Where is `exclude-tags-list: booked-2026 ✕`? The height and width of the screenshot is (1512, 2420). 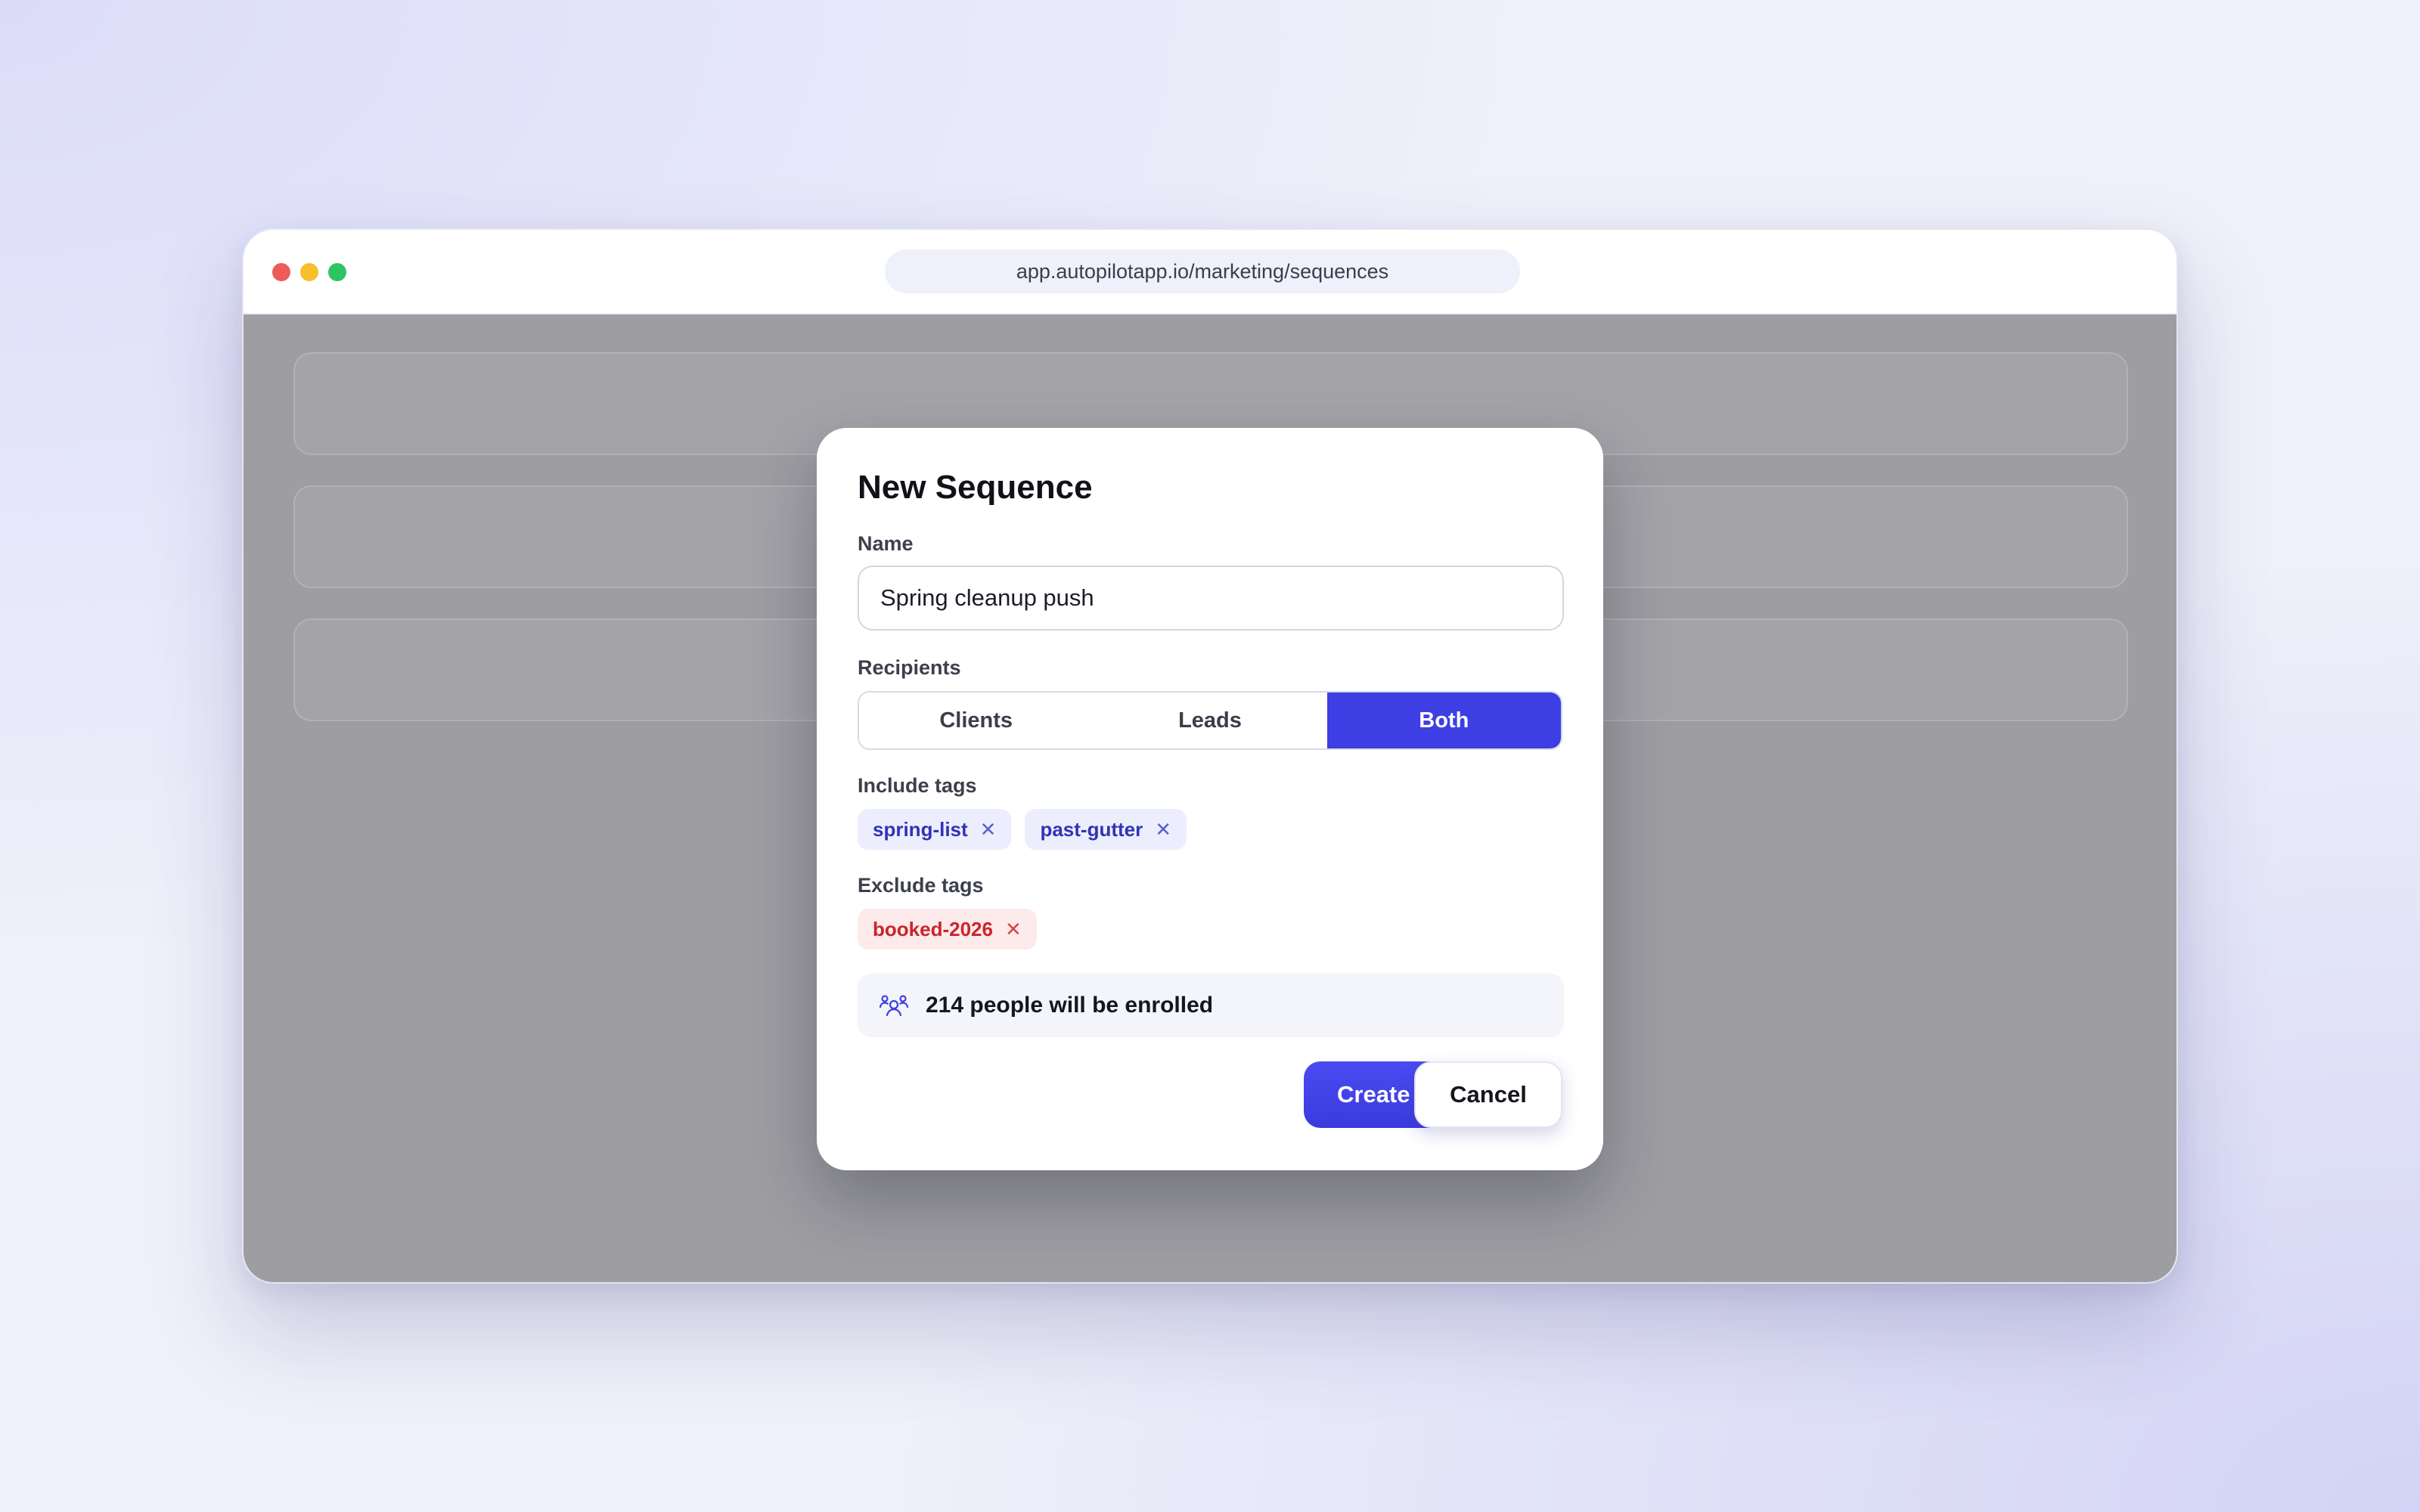 exclude-tags-list: booked-2026 ✕ is located at coordinates (947, 929).